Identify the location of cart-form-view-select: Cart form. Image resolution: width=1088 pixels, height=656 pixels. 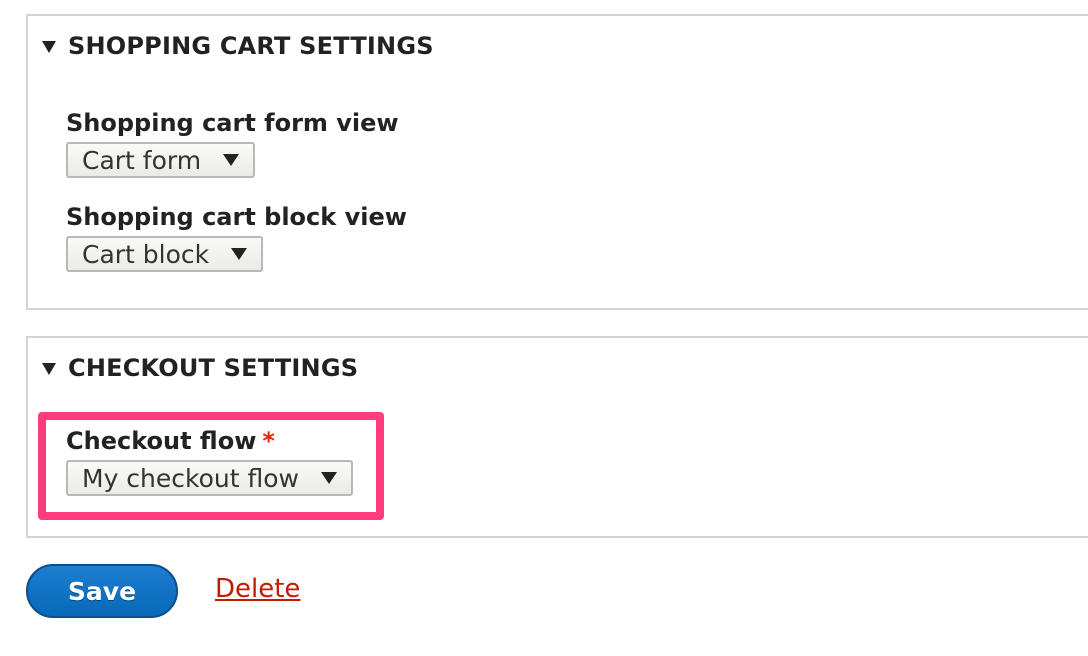
(161, 160).